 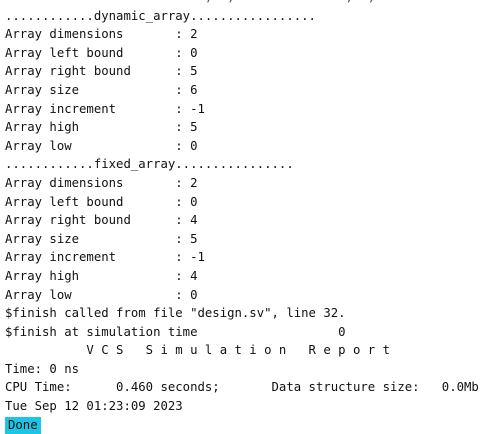 I want to click on console-line-timestamp: Tue Sep 12 01:23:09 2023, so click(x=94, y=406).